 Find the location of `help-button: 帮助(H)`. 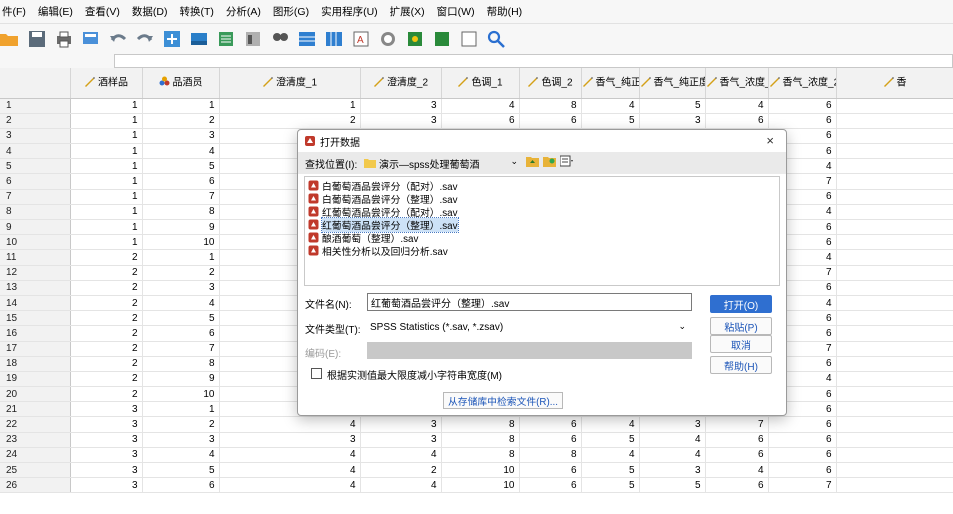

help-button: 帮助(H) is located at coordinates (741, 365).